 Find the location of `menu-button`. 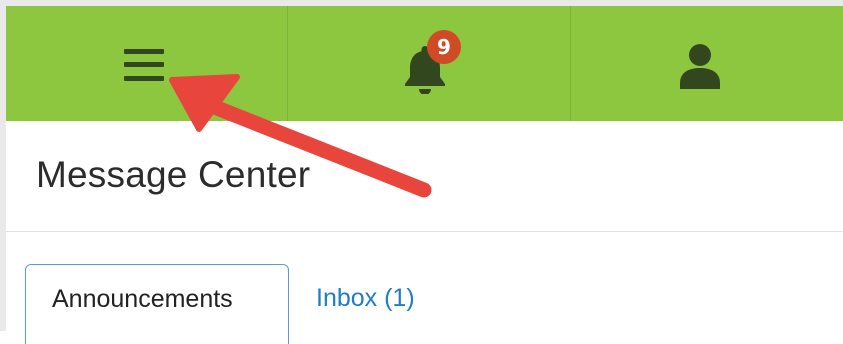

menu-button is located at coordinates (147, 63).